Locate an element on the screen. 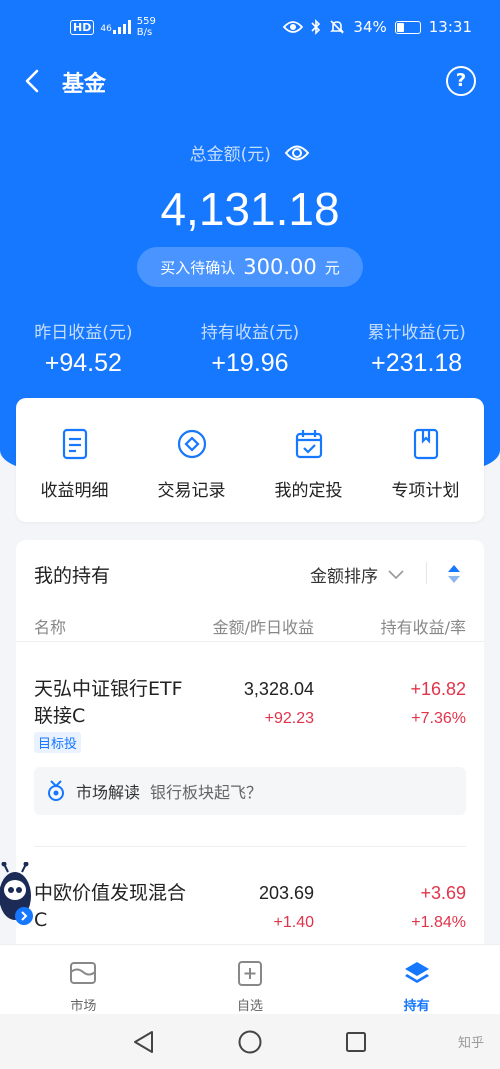 The height and width of the screenshot is (1069, 500). stat-label: 昨日收益(元) is located at coordinates (83, 333).